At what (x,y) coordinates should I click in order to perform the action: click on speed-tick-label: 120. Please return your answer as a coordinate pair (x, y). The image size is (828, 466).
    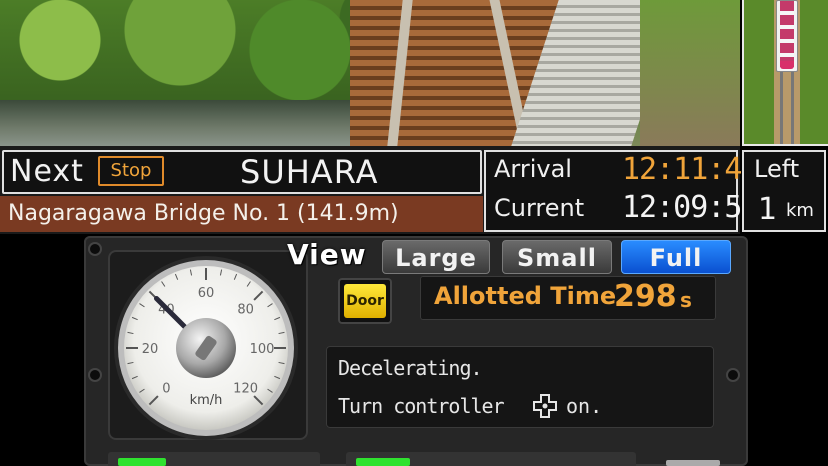
    Looking at the image, I should click on (245, 389).